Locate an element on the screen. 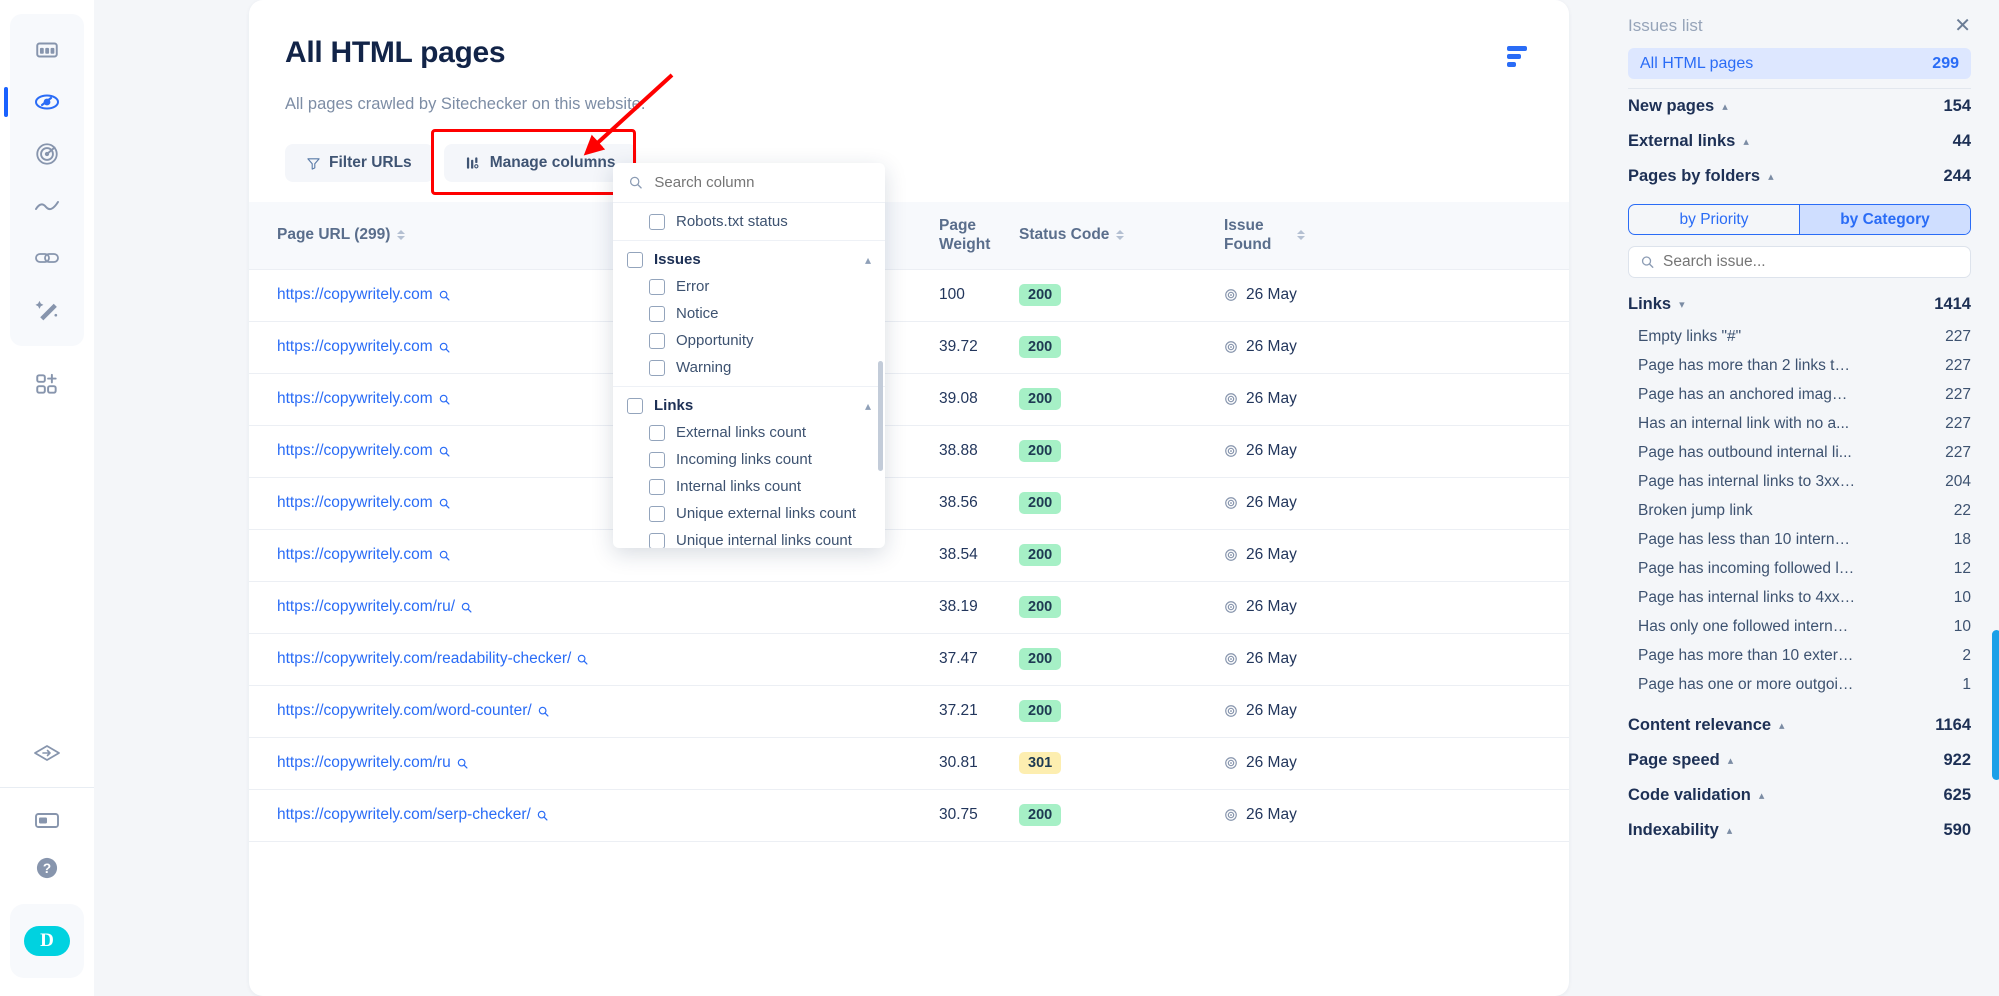 This screenshot has height=996, width=1999. issues-list-item: Page has incoming followed lin... 12 is located at coordinates (1799, 568).